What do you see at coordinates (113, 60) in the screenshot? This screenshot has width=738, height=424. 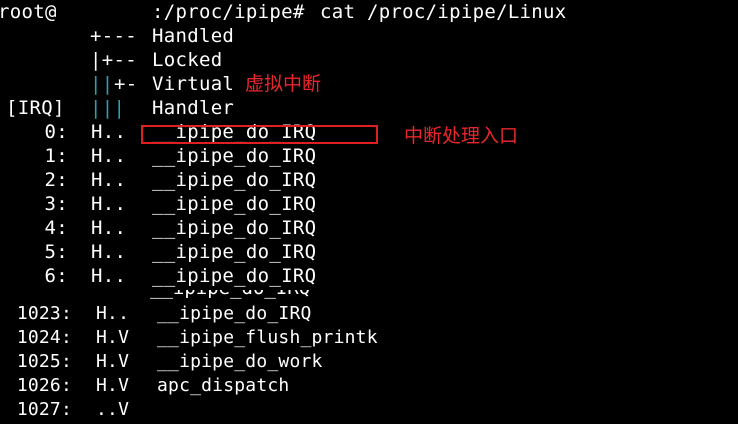 I see `legend-locked-prefix: |+--` at bounding box center [113, 60].